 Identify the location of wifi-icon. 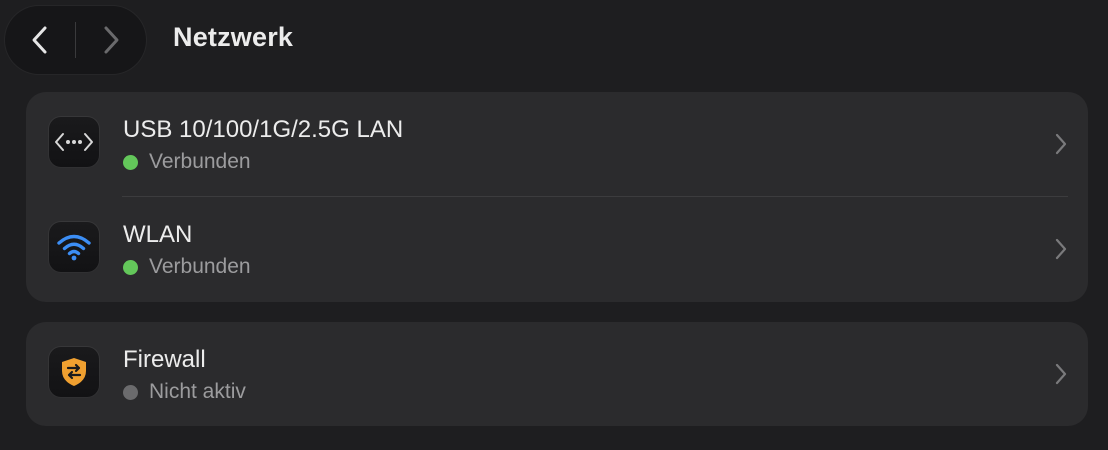
(74, 247).